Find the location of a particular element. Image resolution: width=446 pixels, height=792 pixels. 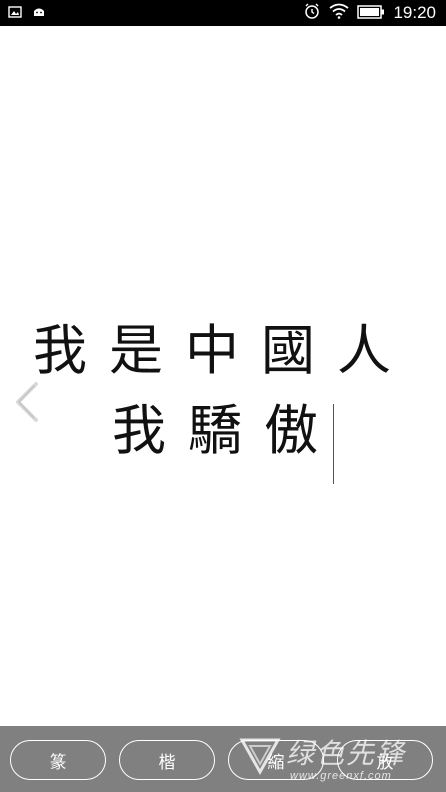

font-toolbar: 篆 楷 縮 放 绿色先锋 www.greenxf.com is located at coordinates (223, 759).